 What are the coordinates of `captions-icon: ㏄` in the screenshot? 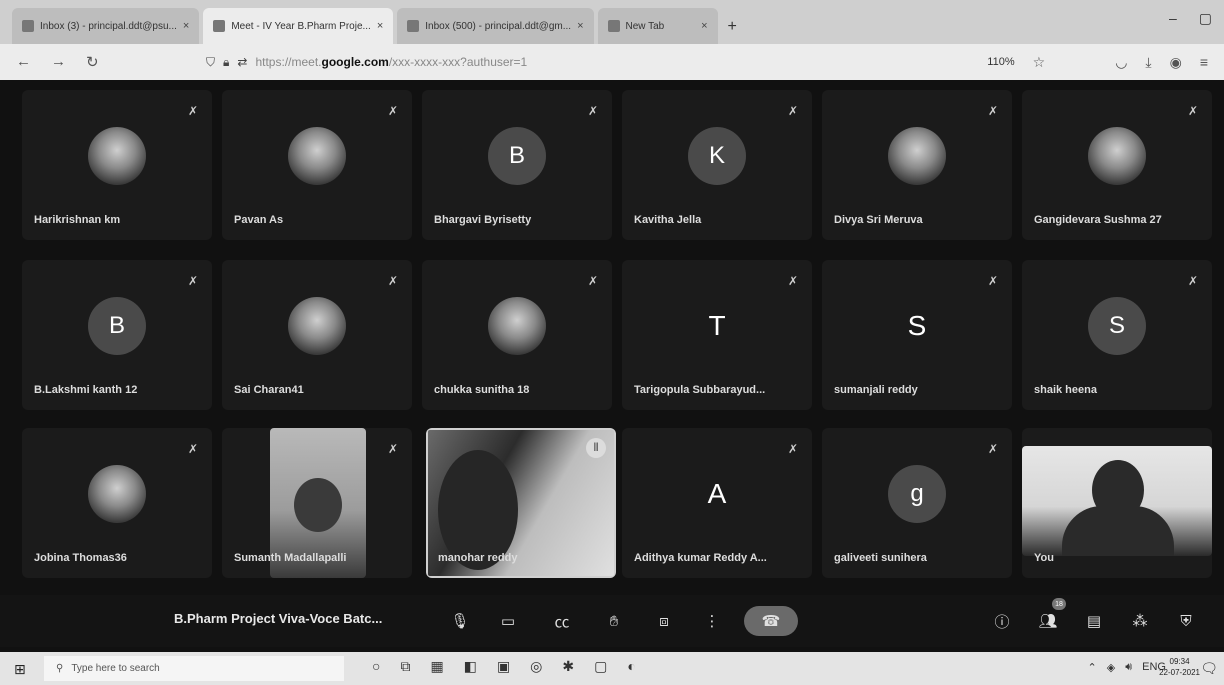 It's located at (562, 621).